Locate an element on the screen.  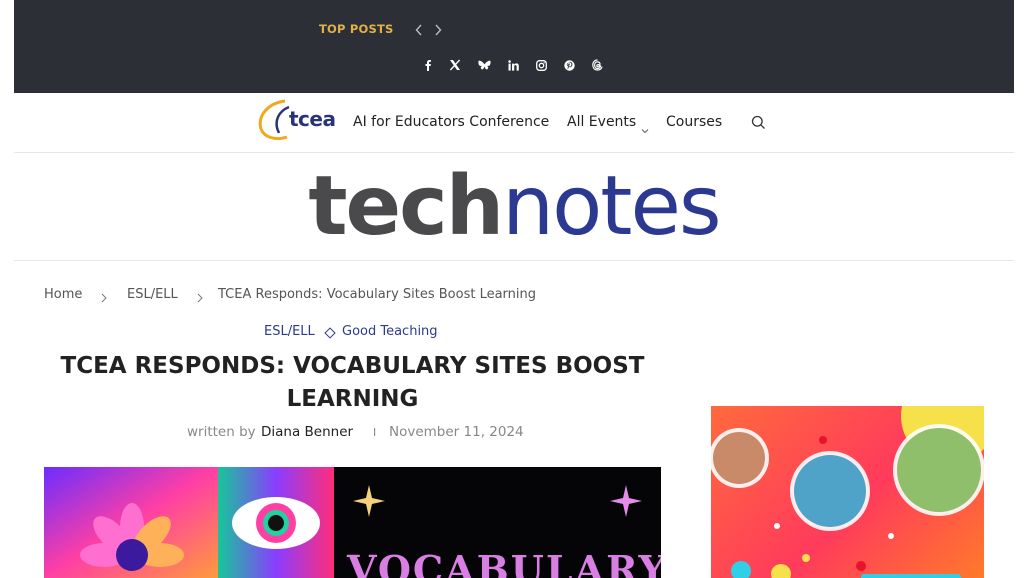
author-link: Diana Benner is located at coordinates (307, 432).